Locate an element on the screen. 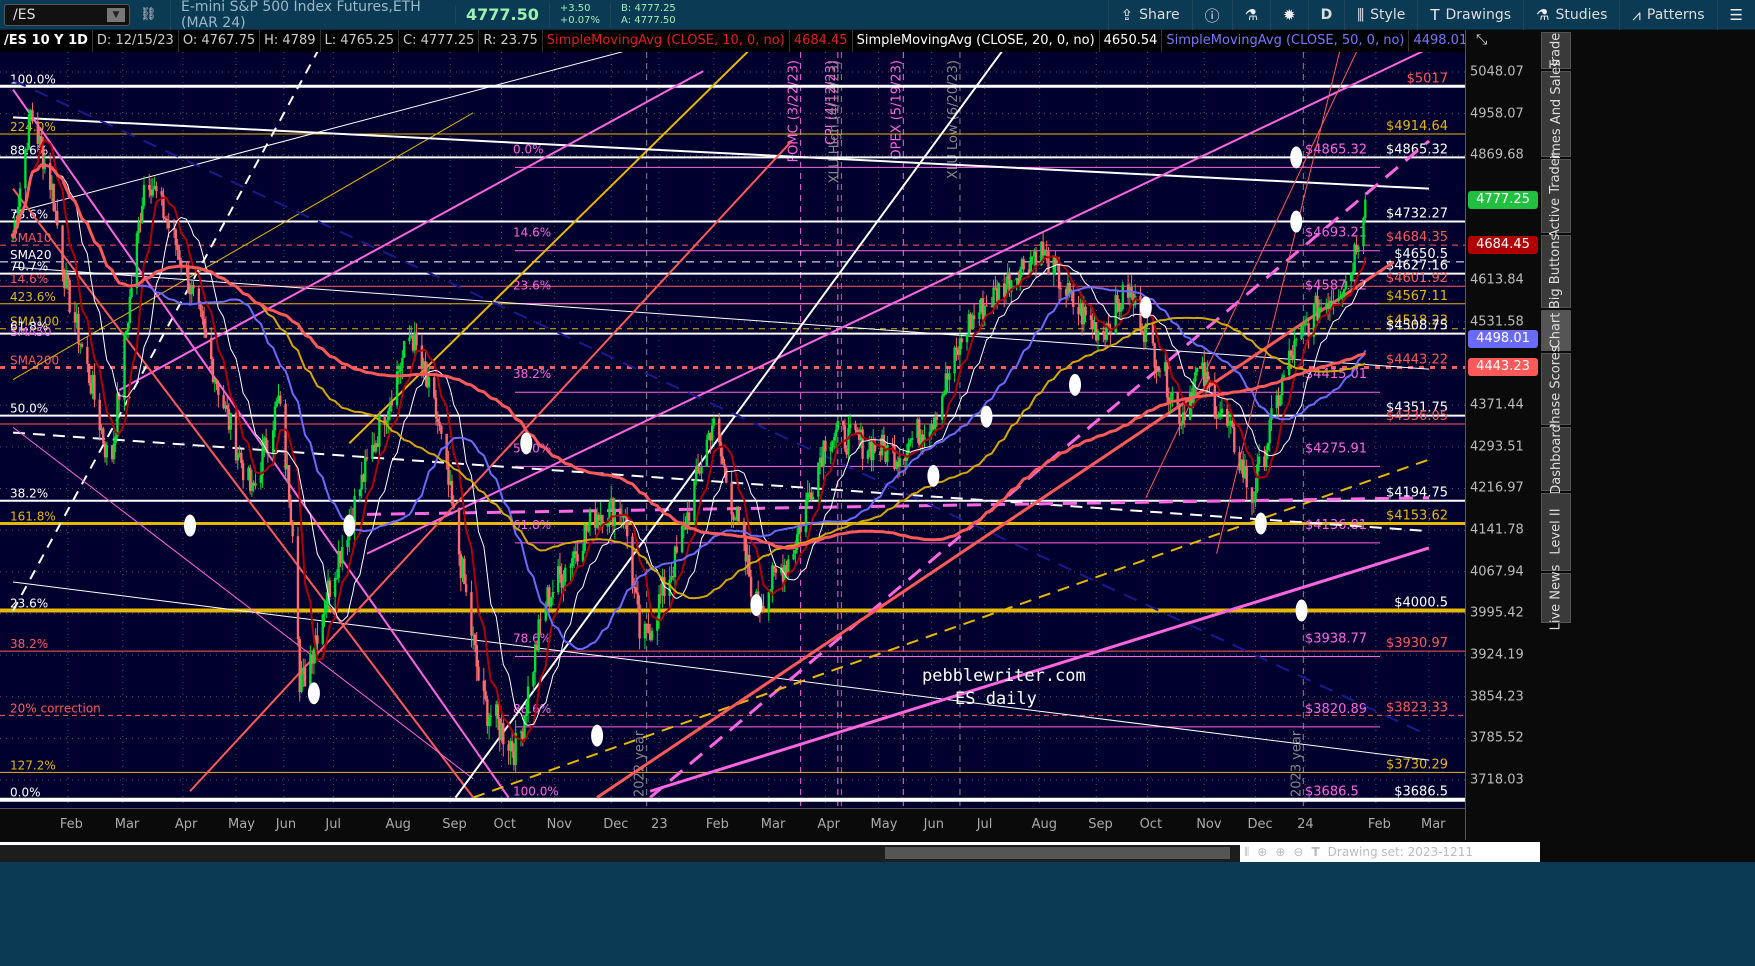  study-label: SimpleMovingAvg (CLOSE, 50, 0, no) is located at coordinates (1286, 41).